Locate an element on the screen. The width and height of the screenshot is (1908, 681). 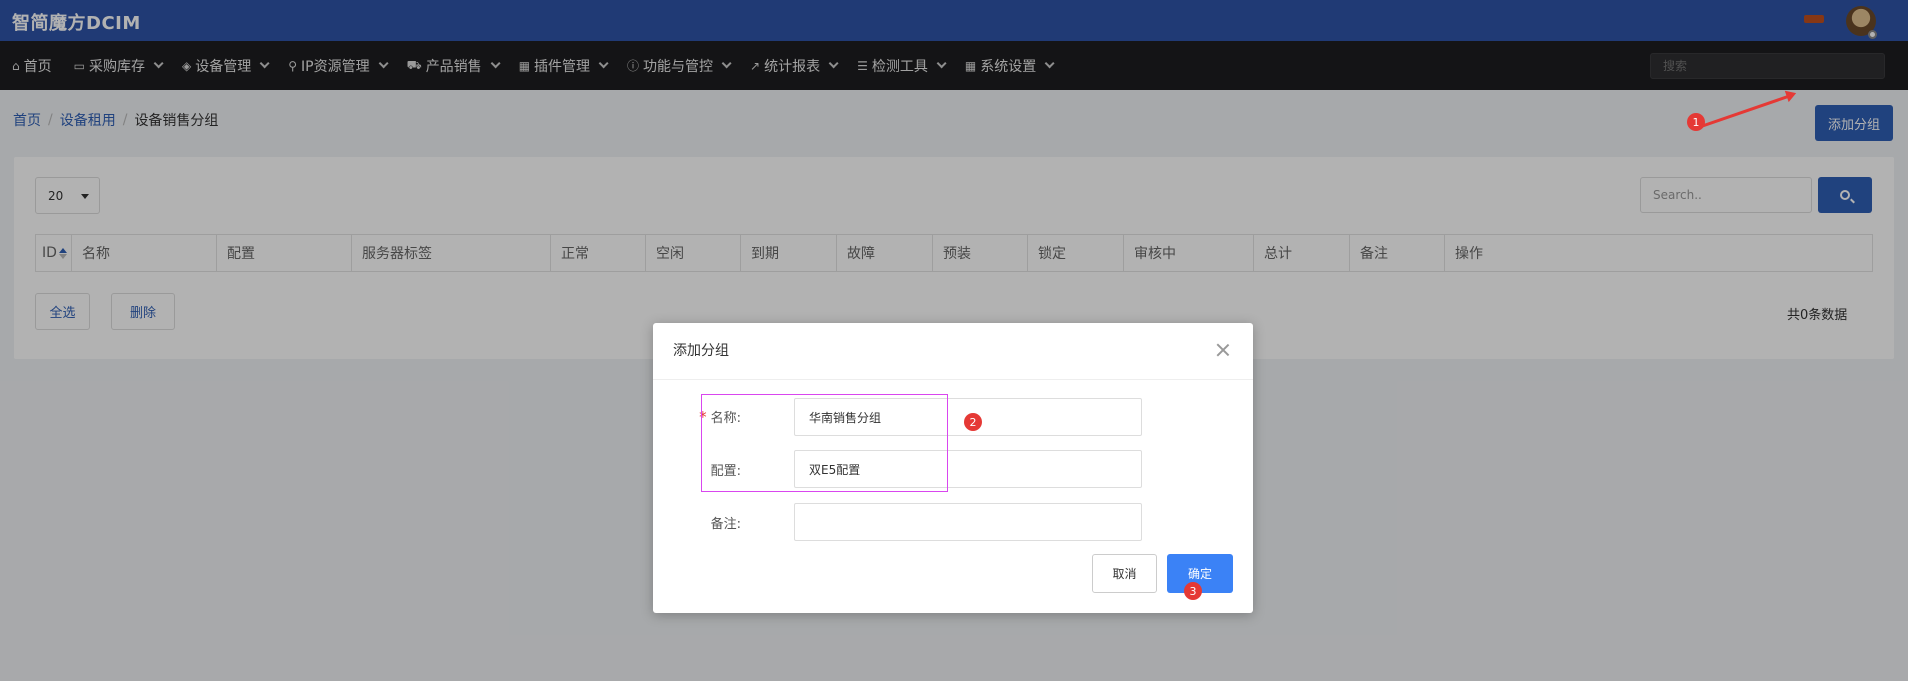
annotation-highlight-box is located at coordinates (824, 443).